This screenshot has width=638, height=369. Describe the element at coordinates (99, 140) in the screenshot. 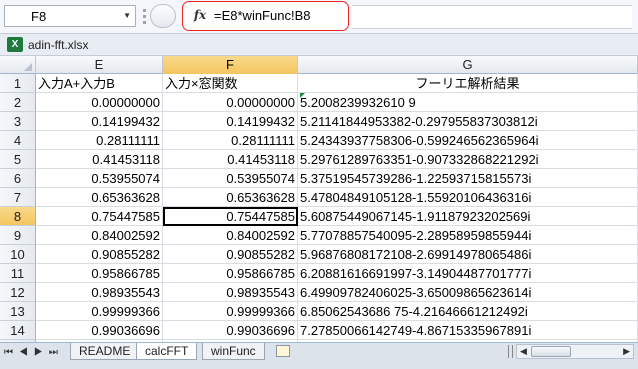

I see `cell-e: 0.28111111` at that location.